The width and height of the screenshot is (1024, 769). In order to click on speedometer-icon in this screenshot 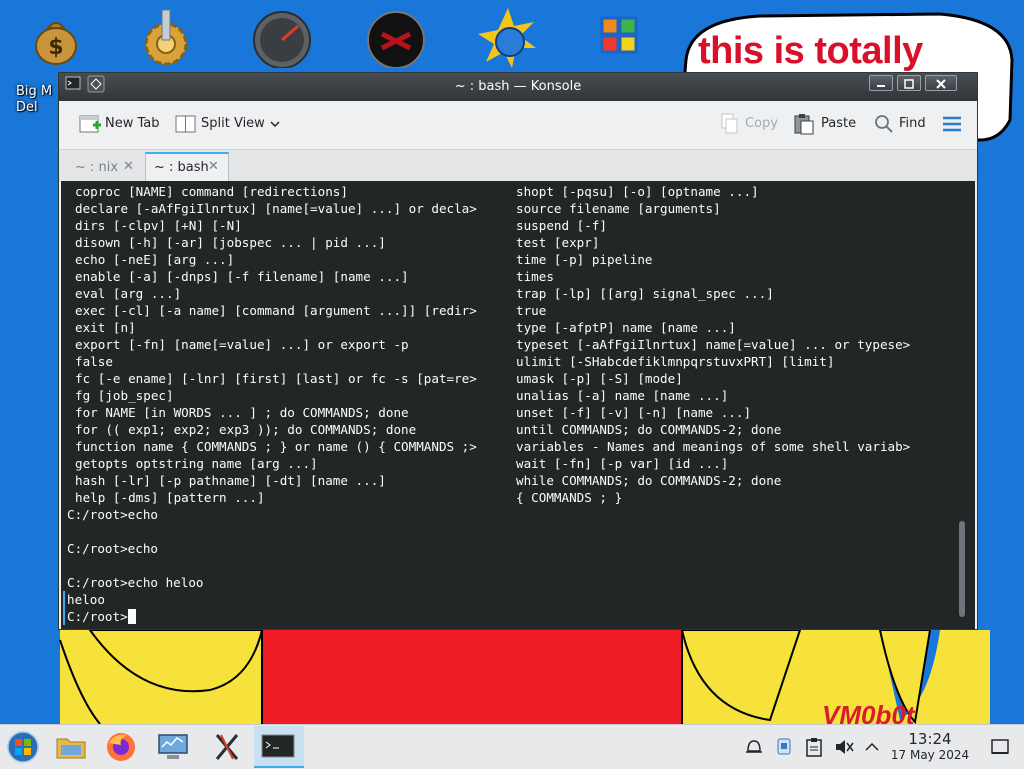, I will do `click(282, 39)`.